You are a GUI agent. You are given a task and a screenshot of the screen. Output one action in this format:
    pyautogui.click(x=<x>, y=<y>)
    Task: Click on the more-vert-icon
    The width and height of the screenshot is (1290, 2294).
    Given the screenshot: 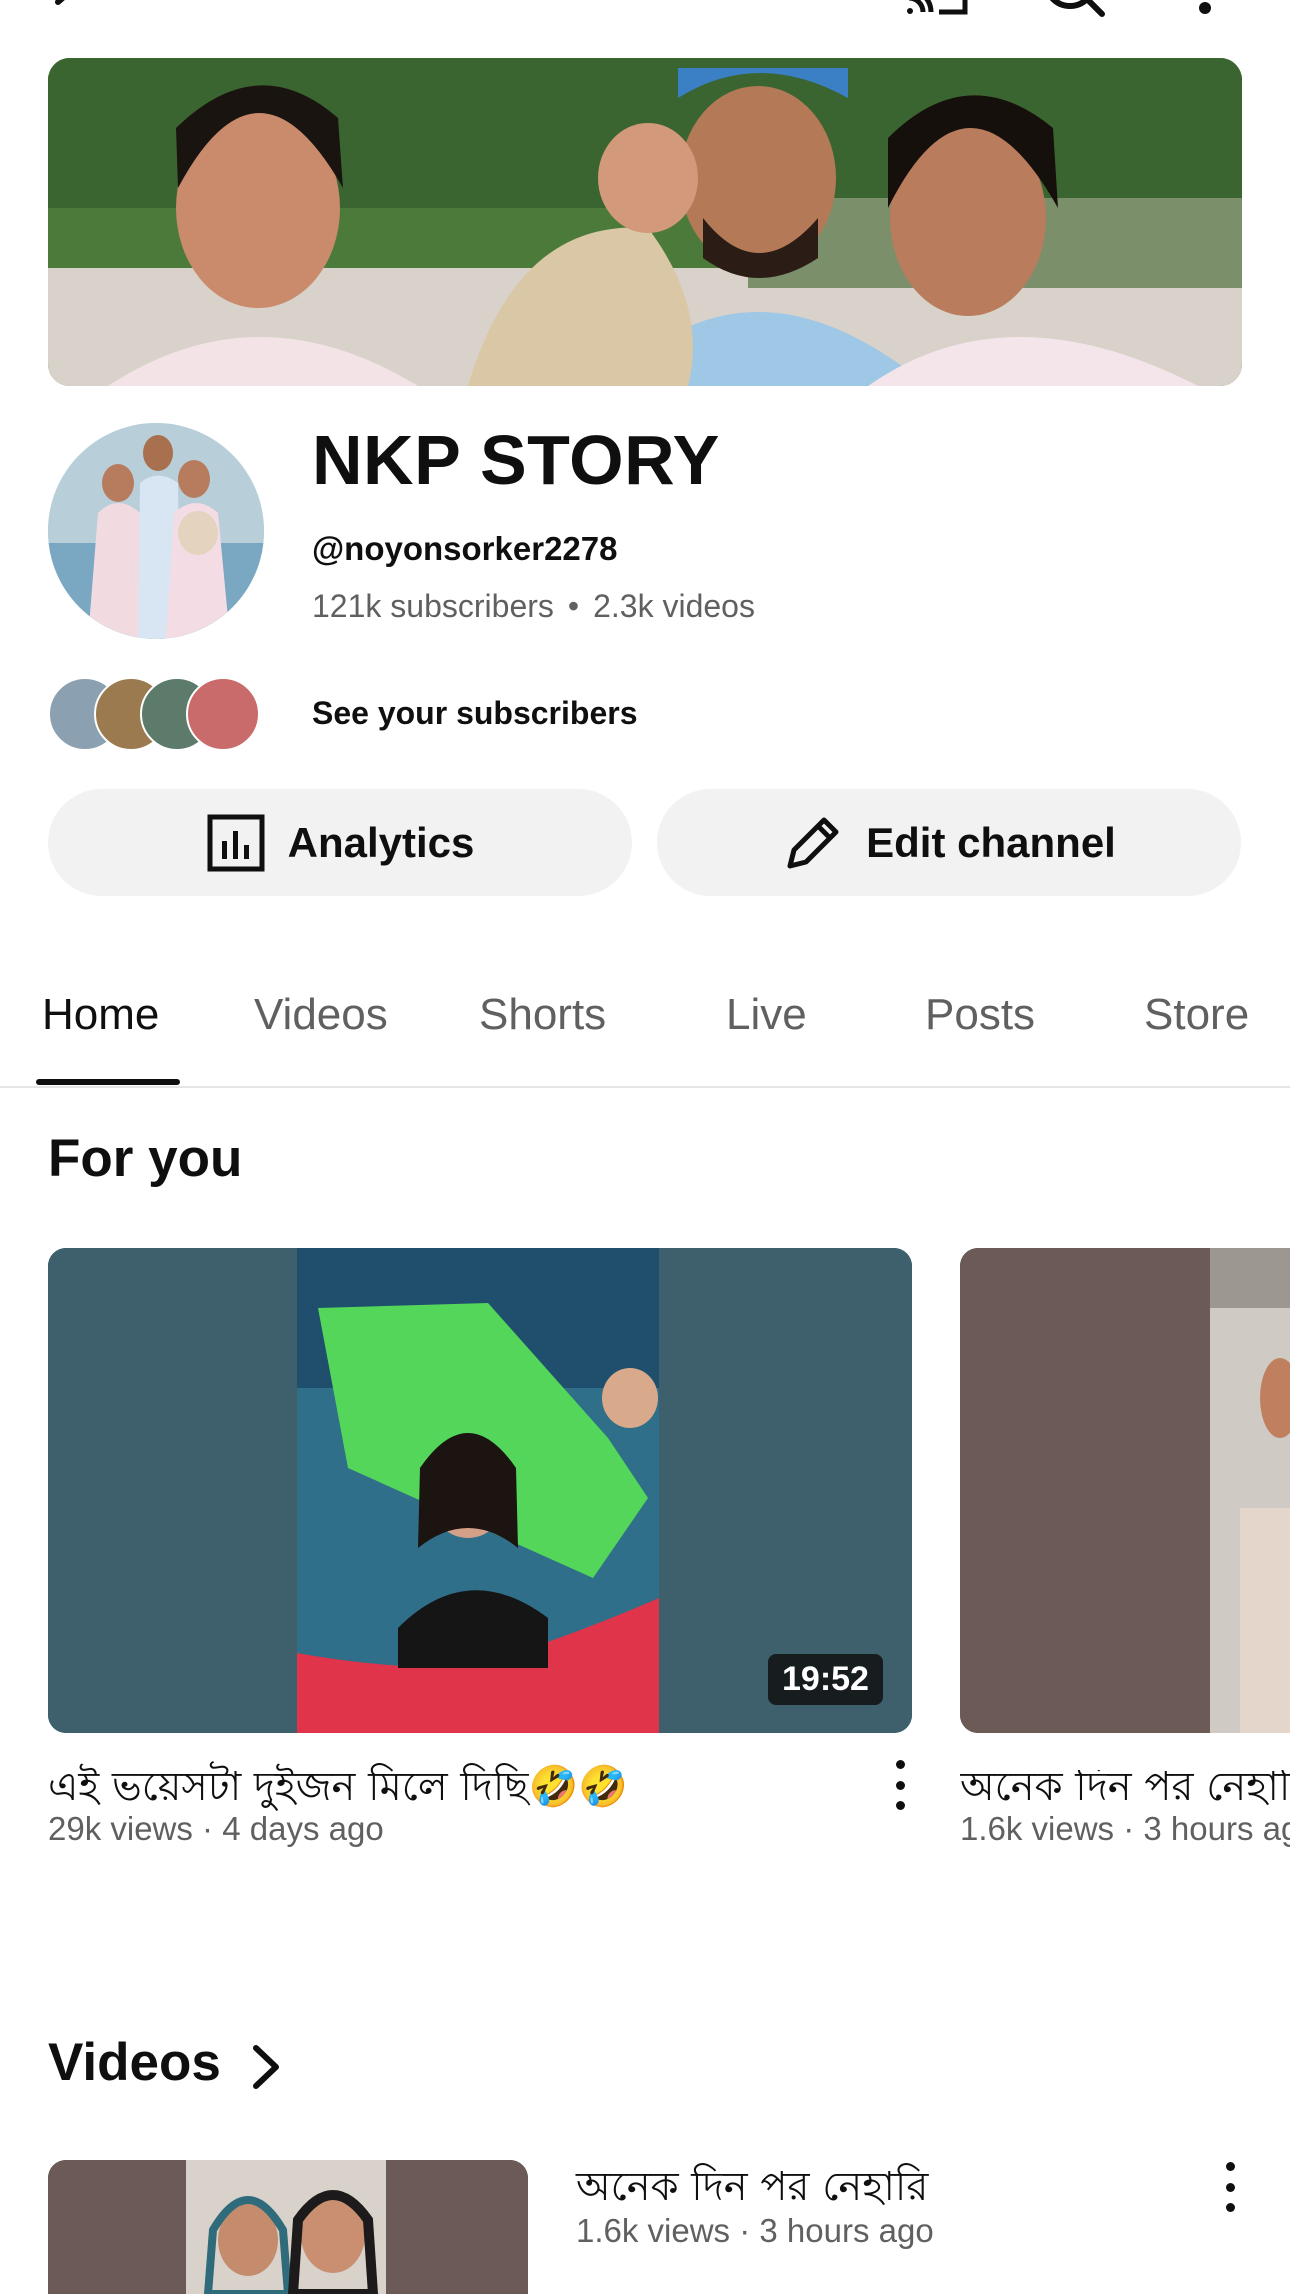 What is the action you would take?
    pyautogui.click(x=1205, y=10)
    